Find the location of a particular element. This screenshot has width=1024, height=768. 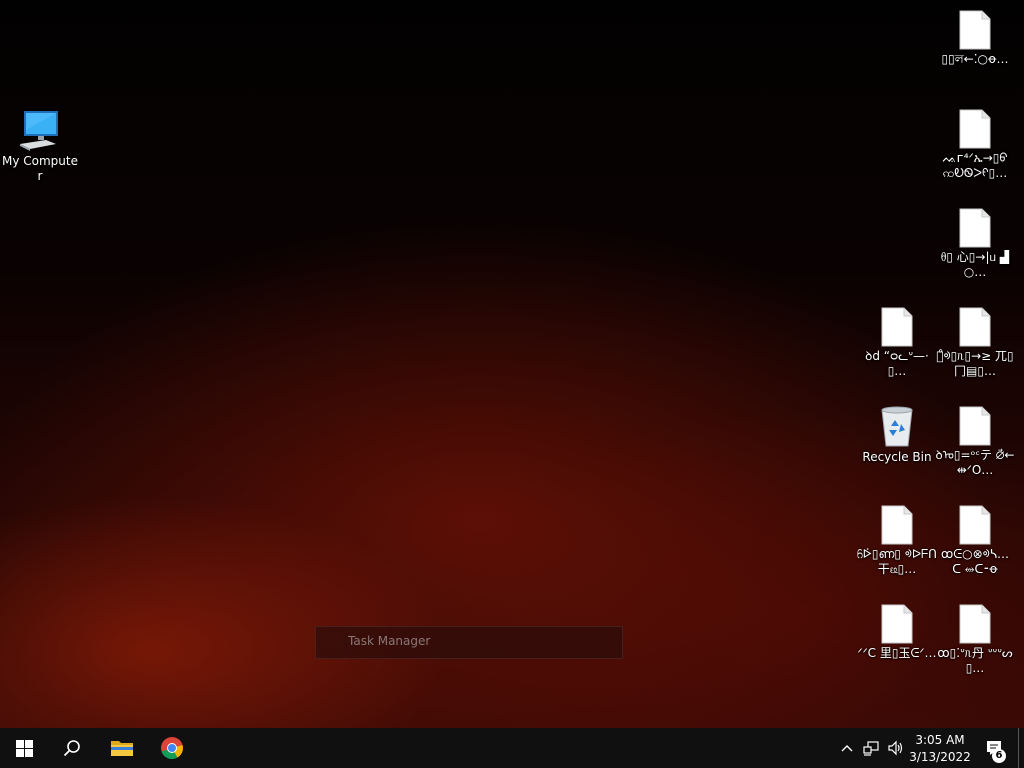

task-manager-ghost-window: Task Manager is located at coordinates (469, 642).